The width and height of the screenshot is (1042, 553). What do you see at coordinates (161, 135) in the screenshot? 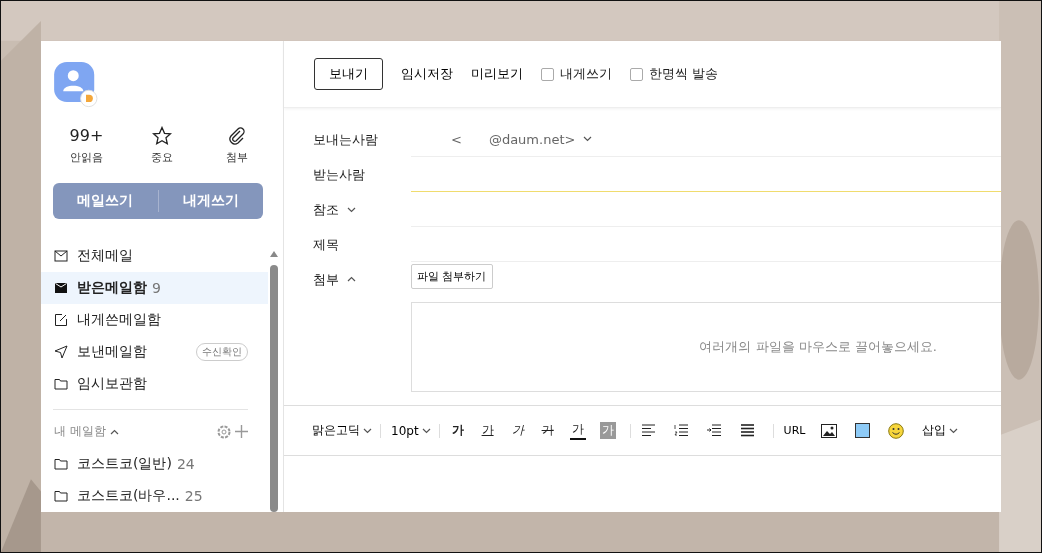
I see `star-icon` at bounding box center [161, 135].